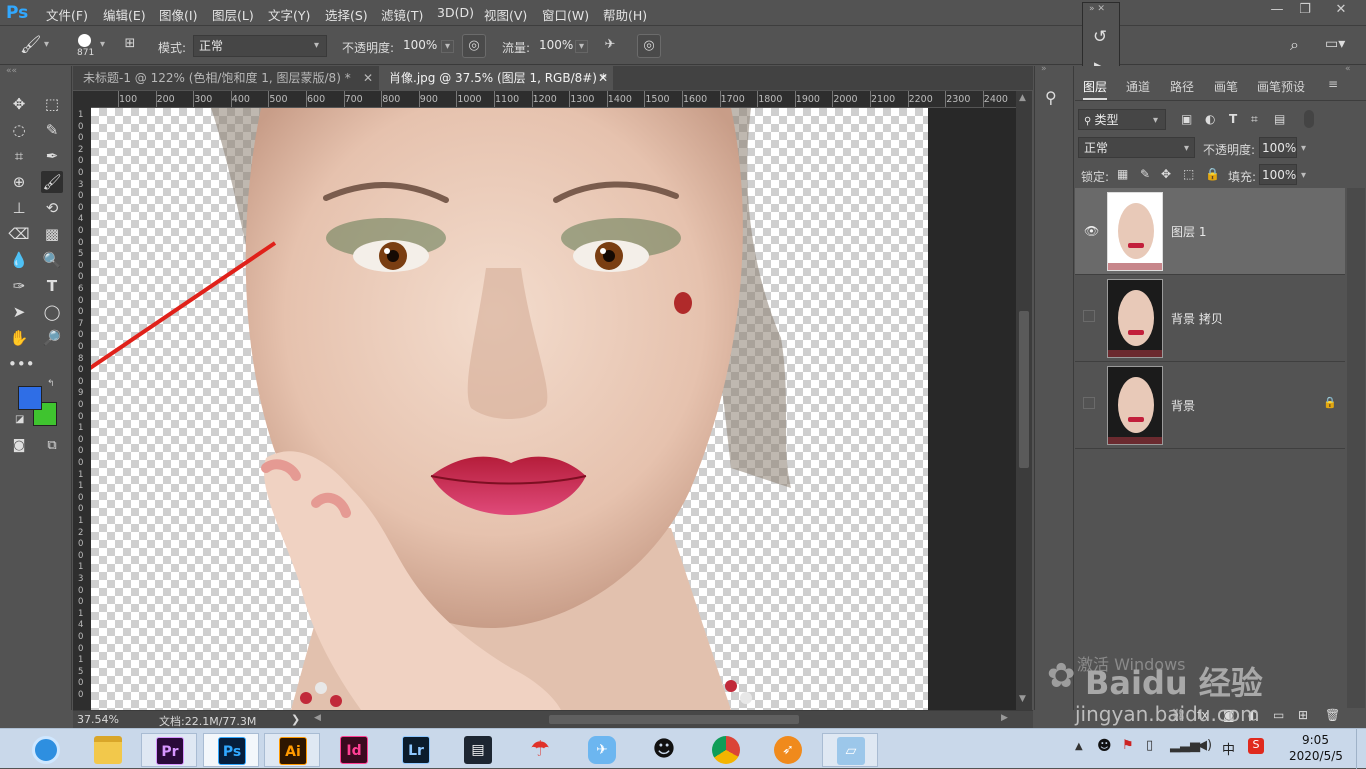 This screenshot has width=1366, height=769. I want to click on hscroll-left-icon: ◀, so click(317, 718).